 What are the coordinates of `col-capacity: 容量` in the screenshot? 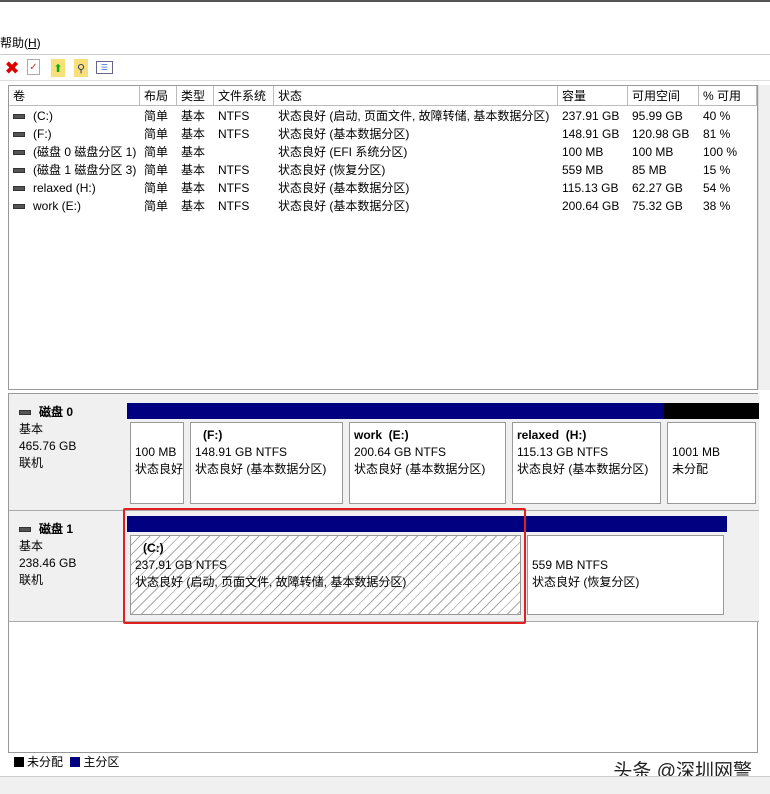 It's located at (593, 96).